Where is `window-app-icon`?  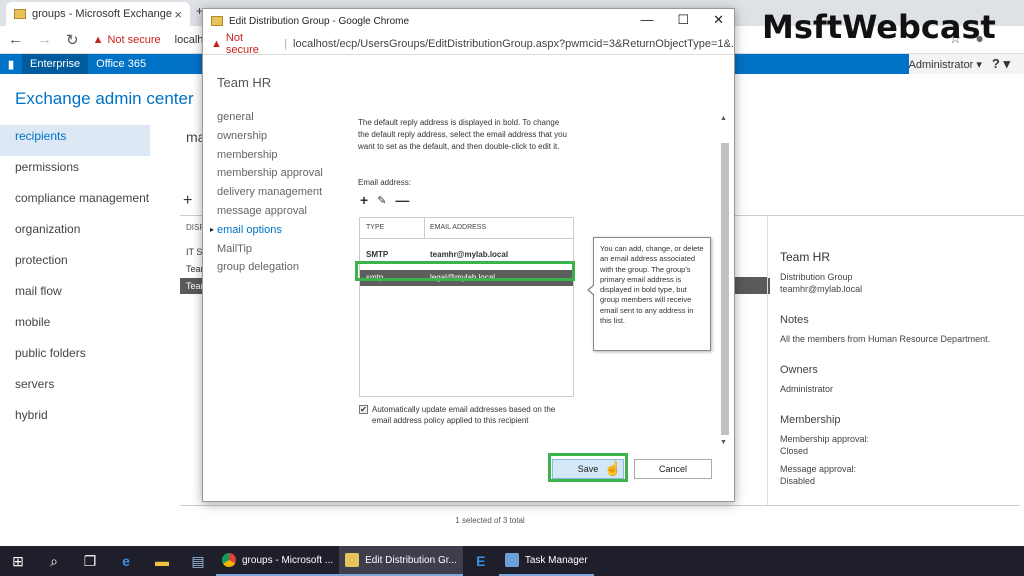
window-app-icon is located at coordinates (217, 21).